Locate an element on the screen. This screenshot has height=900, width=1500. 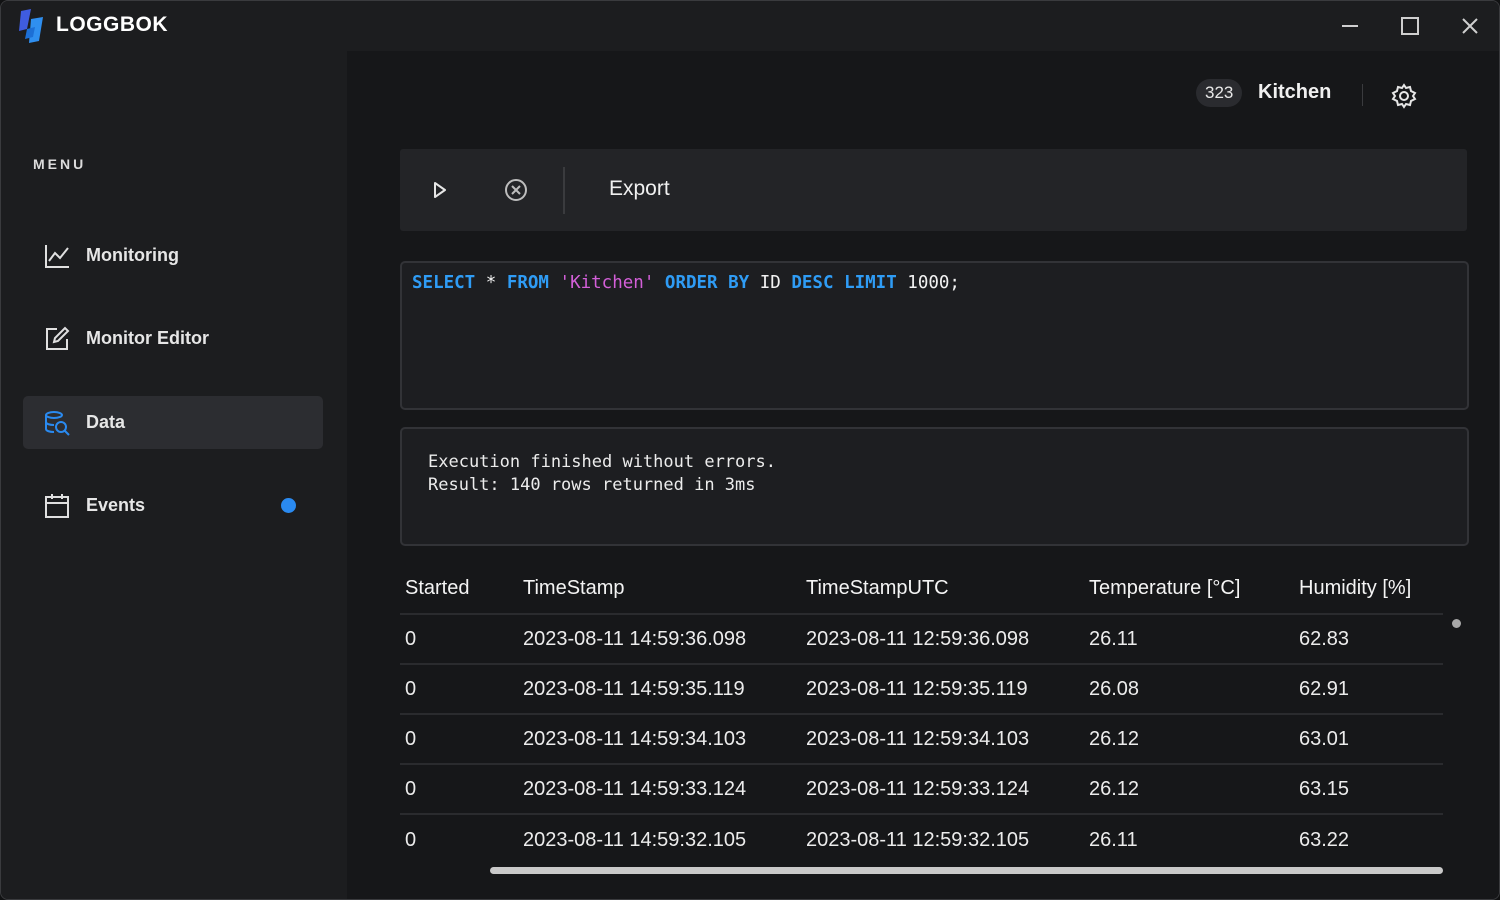
title-bar: LOGGBOK is located at coordinates (750, 26).